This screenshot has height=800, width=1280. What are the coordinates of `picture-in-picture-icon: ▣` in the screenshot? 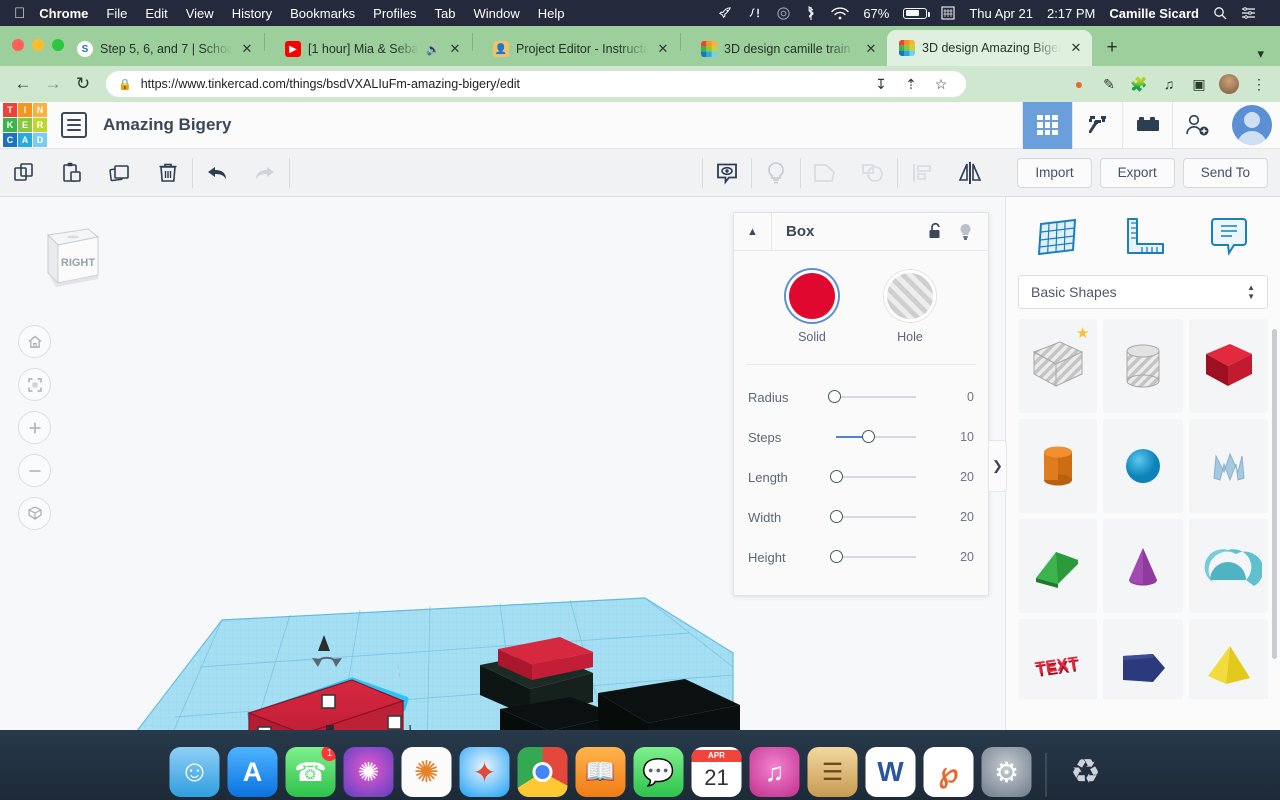 It's located at (1199, 84).